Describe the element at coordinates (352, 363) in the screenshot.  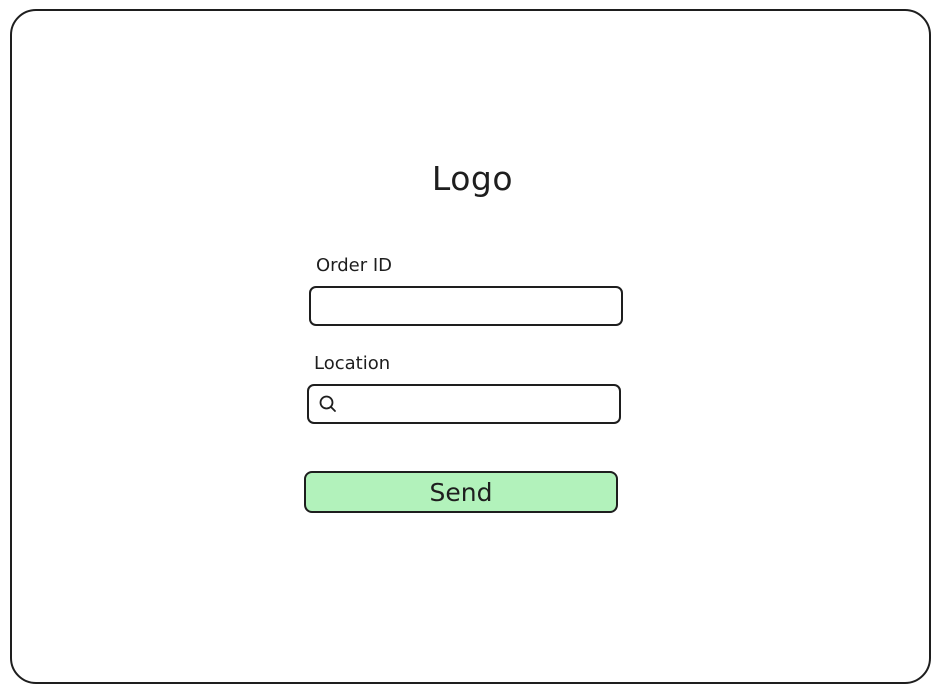
I see `location-label: Location` at that location.